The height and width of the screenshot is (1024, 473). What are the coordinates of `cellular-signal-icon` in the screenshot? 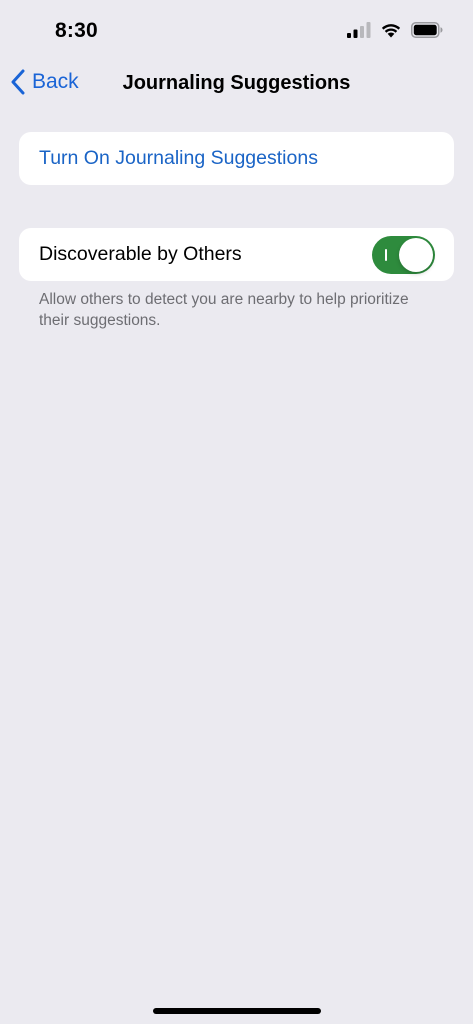 It's located at (359, 30).